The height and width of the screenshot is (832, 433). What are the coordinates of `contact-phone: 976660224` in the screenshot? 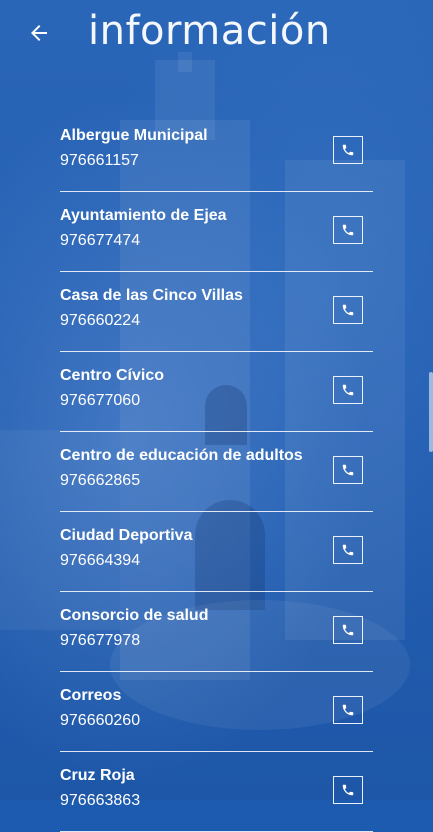 It's located at (100, 321).